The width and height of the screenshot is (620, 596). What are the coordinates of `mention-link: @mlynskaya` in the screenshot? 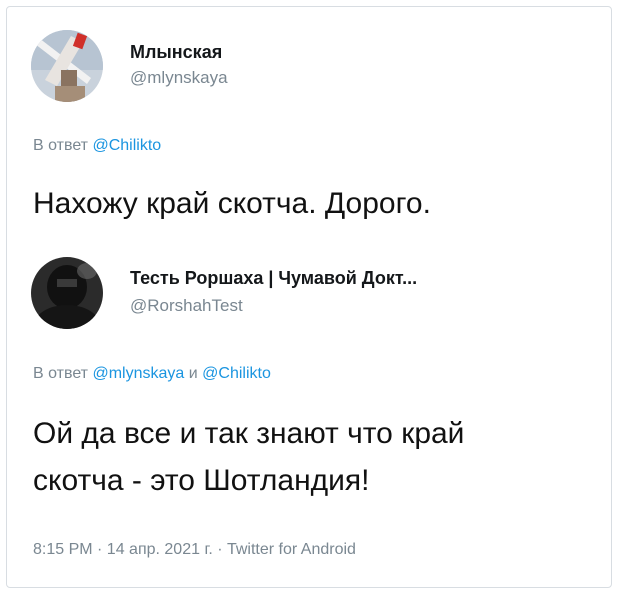 It's located at (138, 373).